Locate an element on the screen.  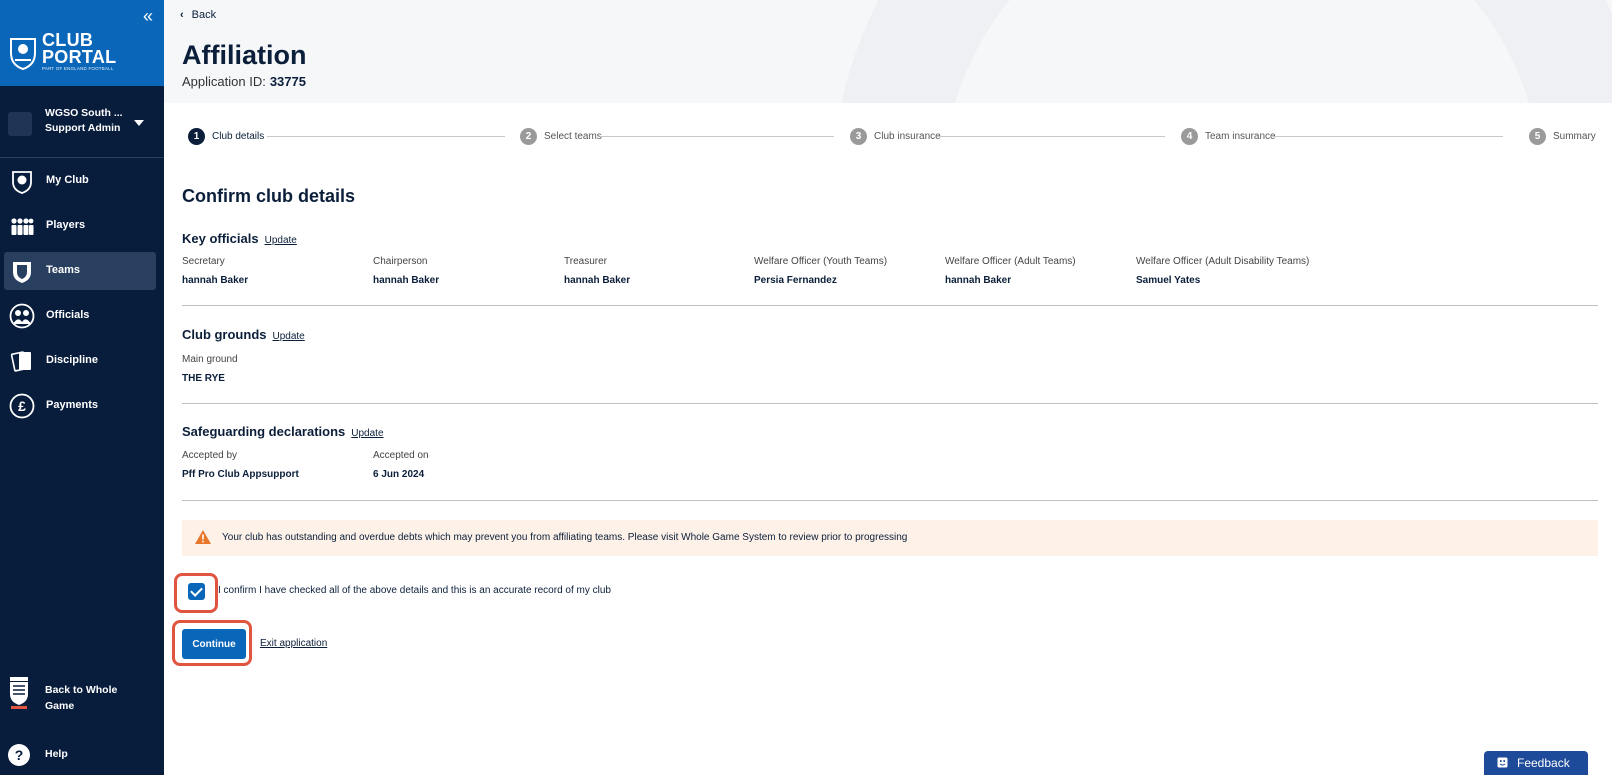
brand-area: « CLUB PORTAL PART OF ENGLAND FOOTBALL is located at coordinates (82, 43).